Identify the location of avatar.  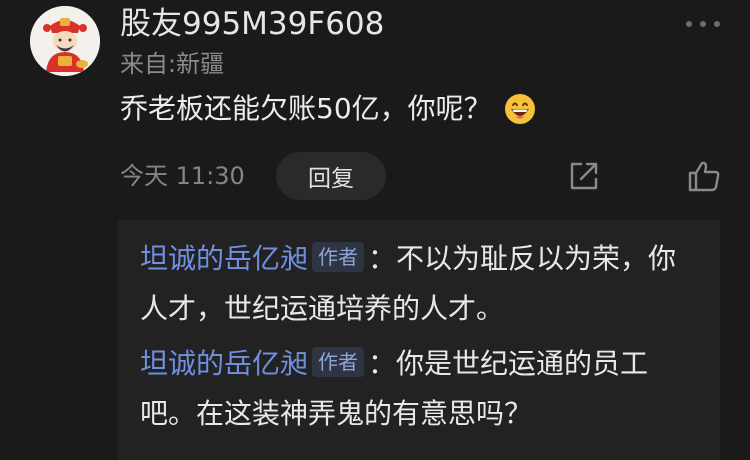
(65, 41).